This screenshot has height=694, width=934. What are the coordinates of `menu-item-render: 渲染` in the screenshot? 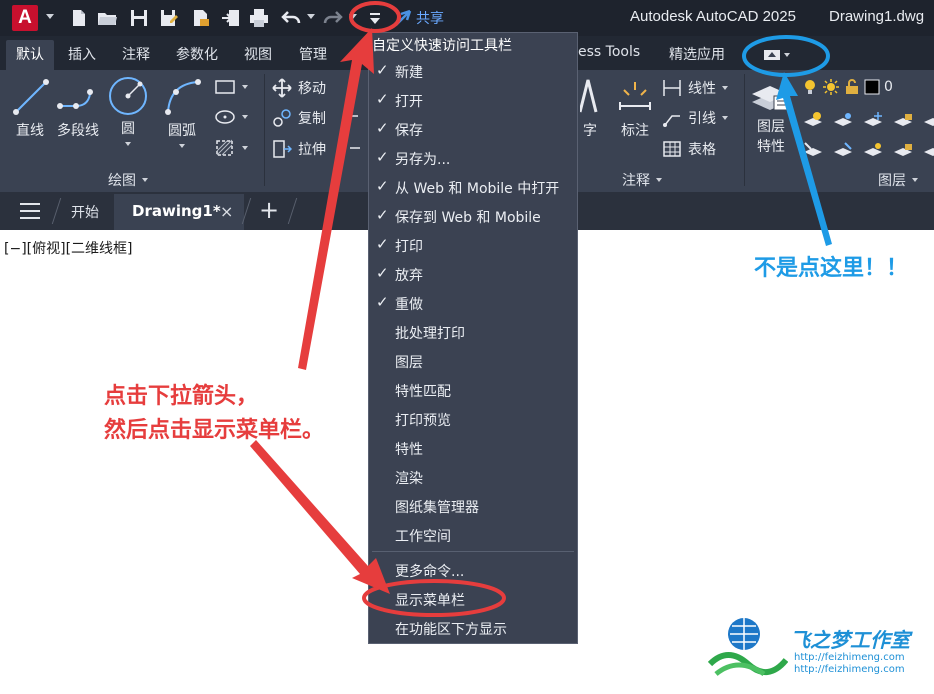 It's located at (409, 478).